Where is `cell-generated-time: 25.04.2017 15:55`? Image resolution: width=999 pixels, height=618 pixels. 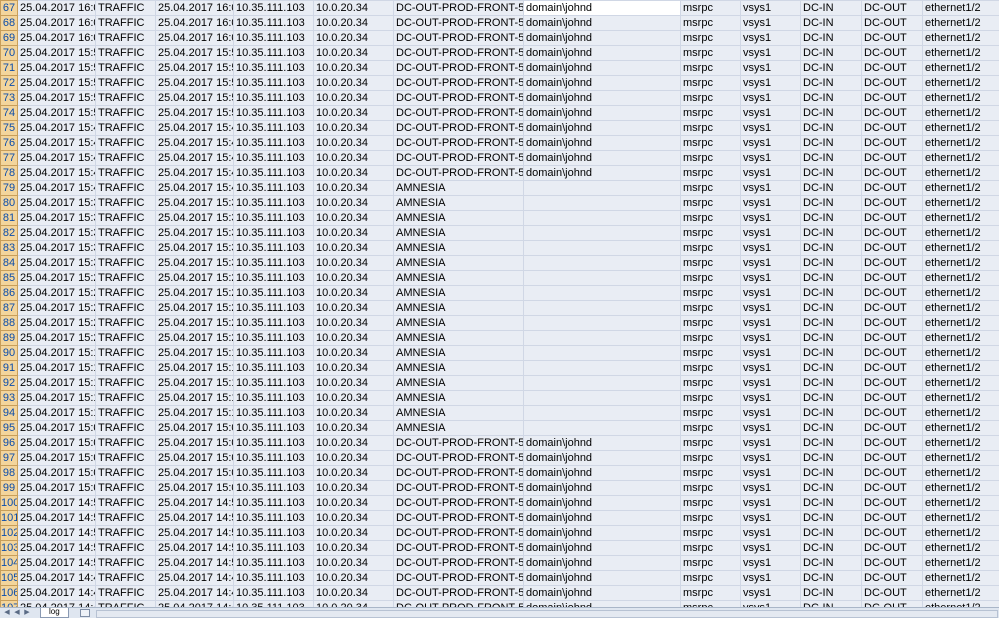
cell-generated-time: 25.04.2017 15:55 is located at coordinates (195, 83).